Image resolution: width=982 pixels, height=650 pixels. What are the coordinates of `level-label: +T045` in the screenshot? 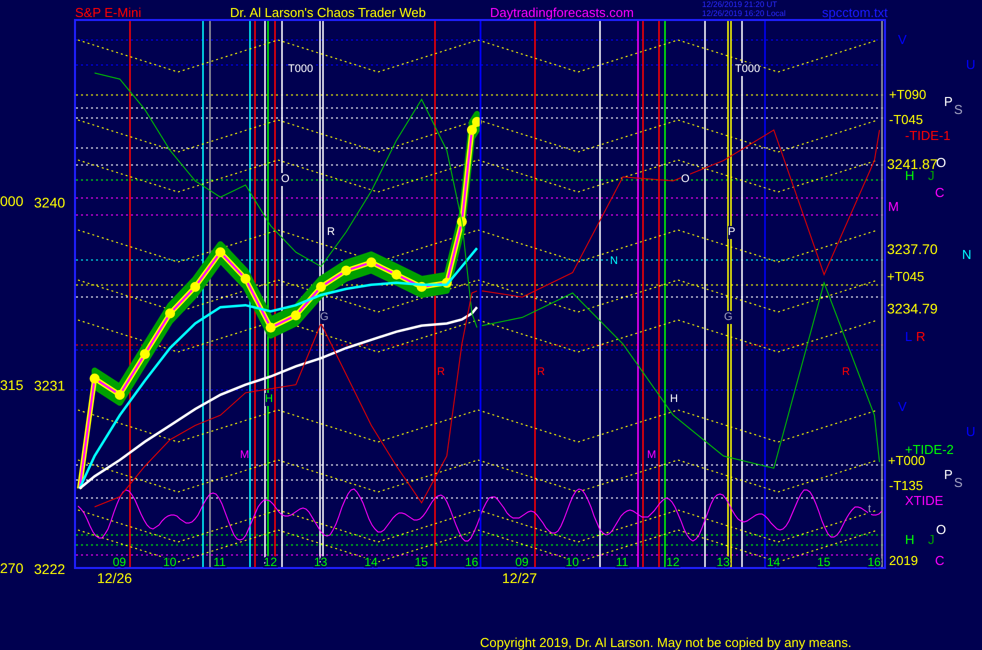 It's located at (905, 276).